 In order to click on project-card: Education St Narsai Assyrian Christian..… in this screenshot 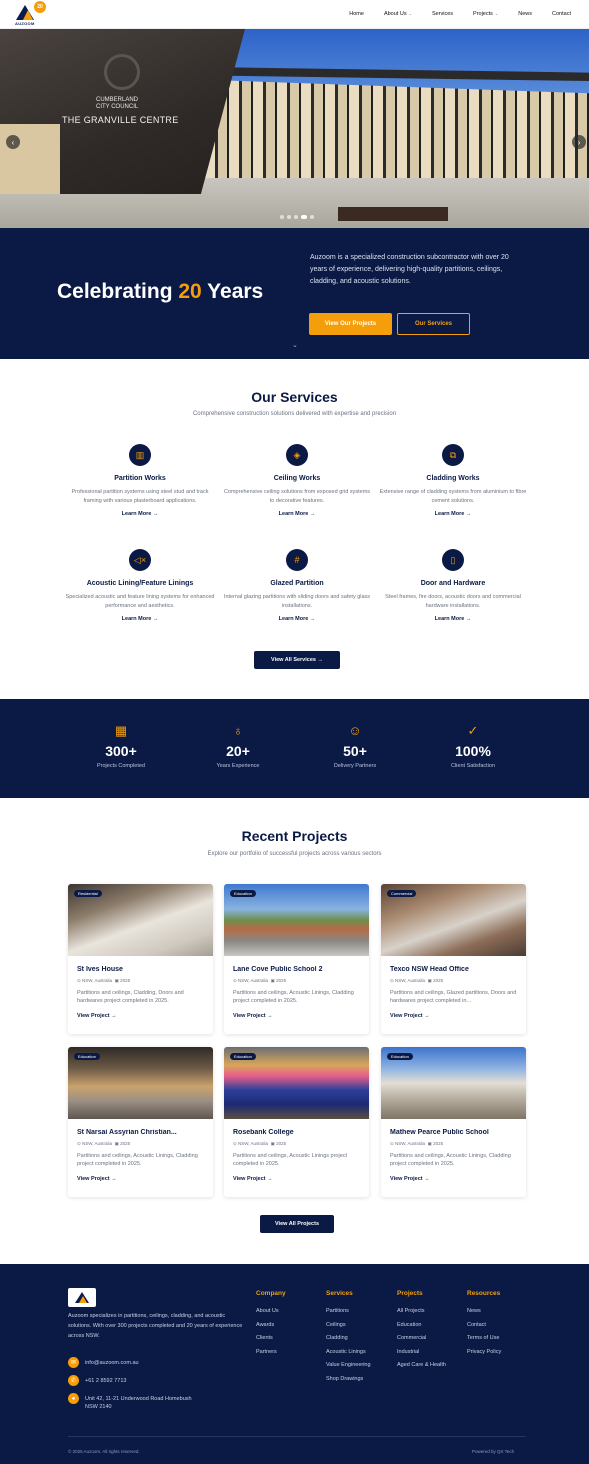, I will do `click(140, 1122)`.